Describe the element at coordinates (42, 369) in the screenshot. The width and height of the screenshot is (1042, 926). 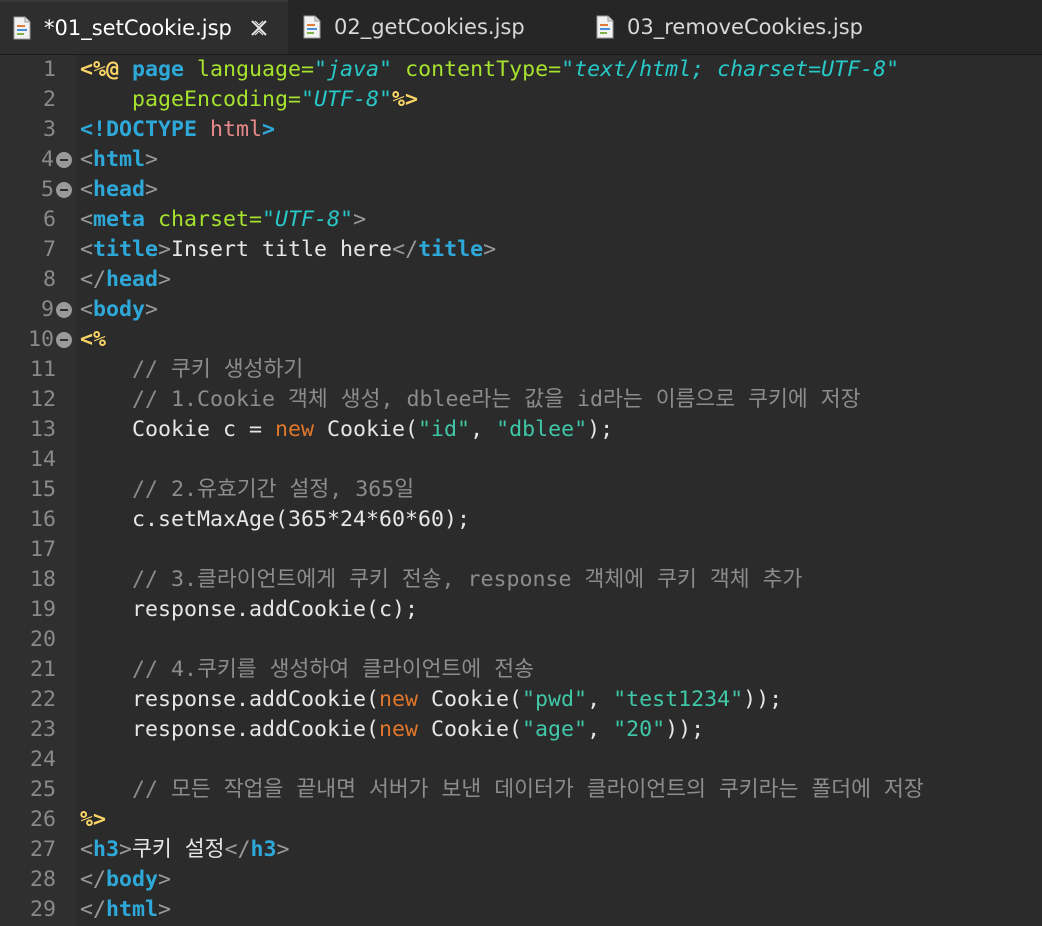
I see `line-number: 11` at that location.